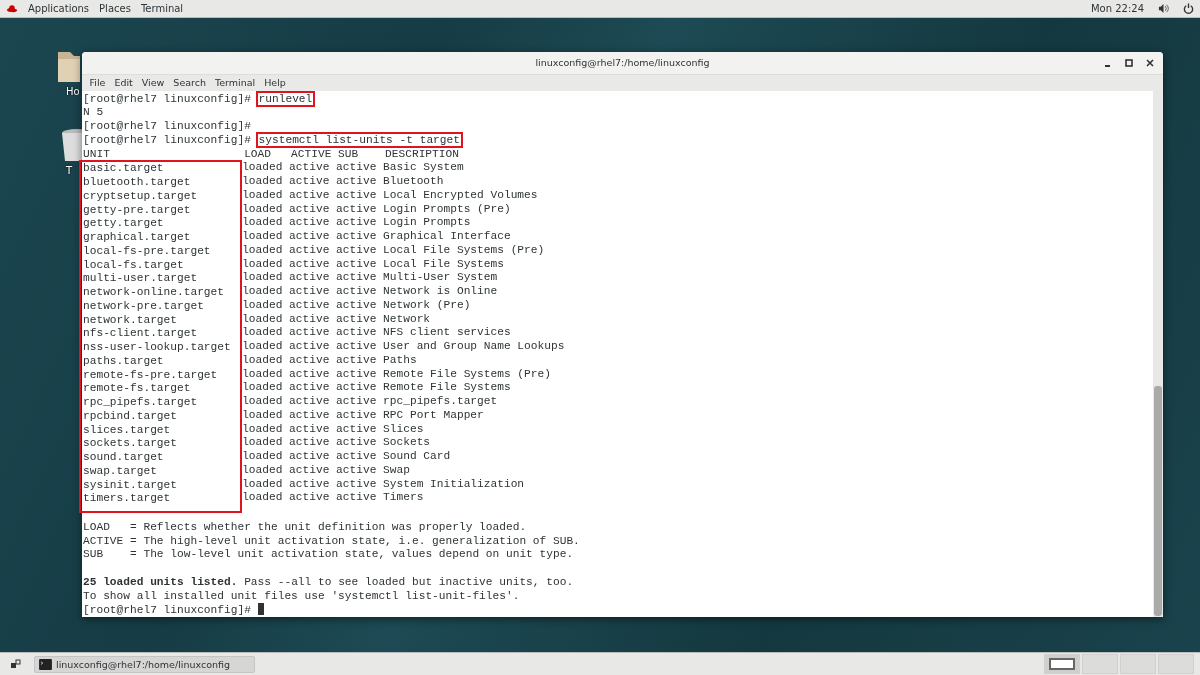  Describe the element at coordinates (328, 554) in the screenshot. I see `output-line: SUB = The low-level unit activation state, values depend on unit type.` at that location.